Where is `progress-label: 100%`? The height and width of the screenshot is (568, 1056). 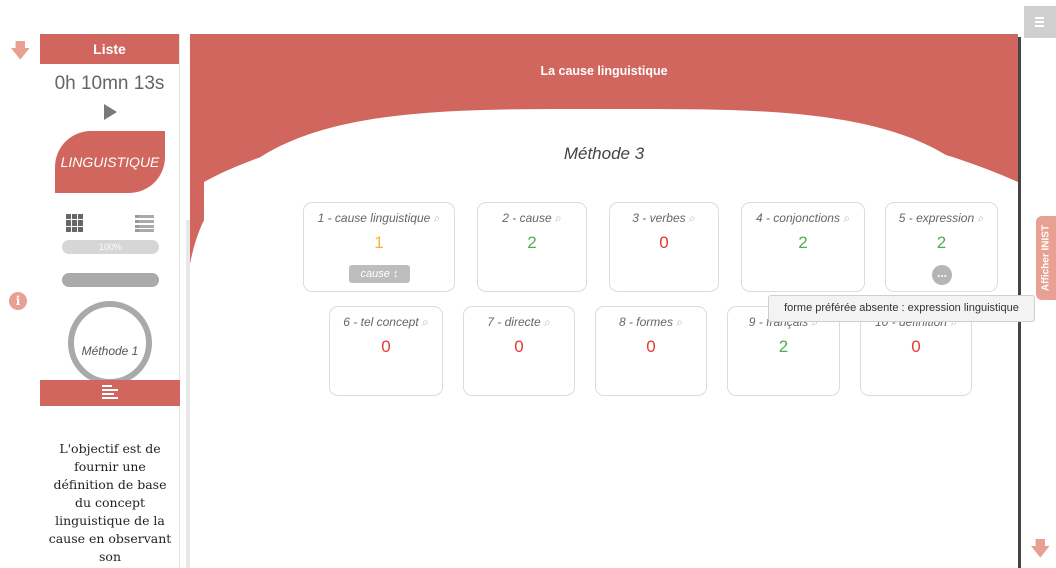 progress-label: 100% is located at coordinates (110, 247).